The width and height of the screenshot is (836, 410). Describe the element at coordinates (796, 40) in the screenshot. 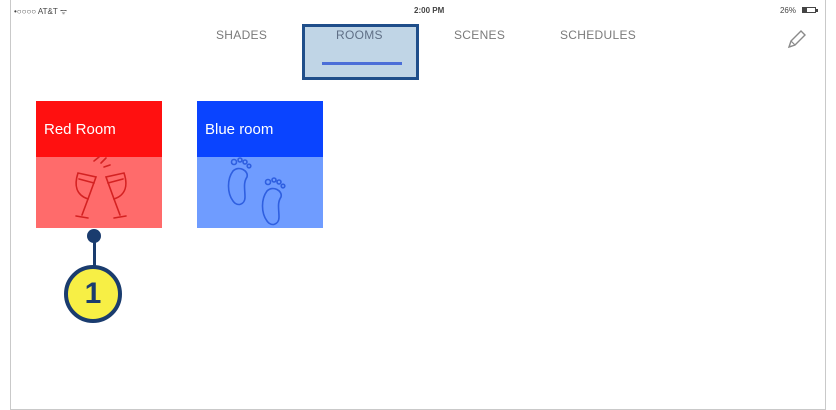

I see `pencil-icon` at that location.